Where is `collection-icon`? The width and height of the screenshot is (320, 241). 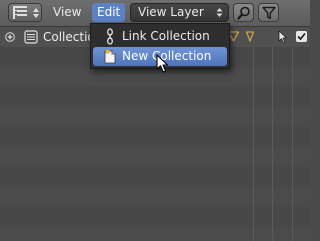
collection-icon is located at coordinates (31, 37).